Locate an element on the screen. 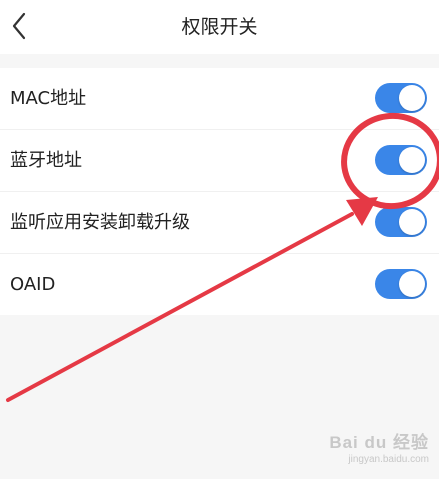  setting-label: 监听应用安装卸载升级 is located at coordinates (100, 222).